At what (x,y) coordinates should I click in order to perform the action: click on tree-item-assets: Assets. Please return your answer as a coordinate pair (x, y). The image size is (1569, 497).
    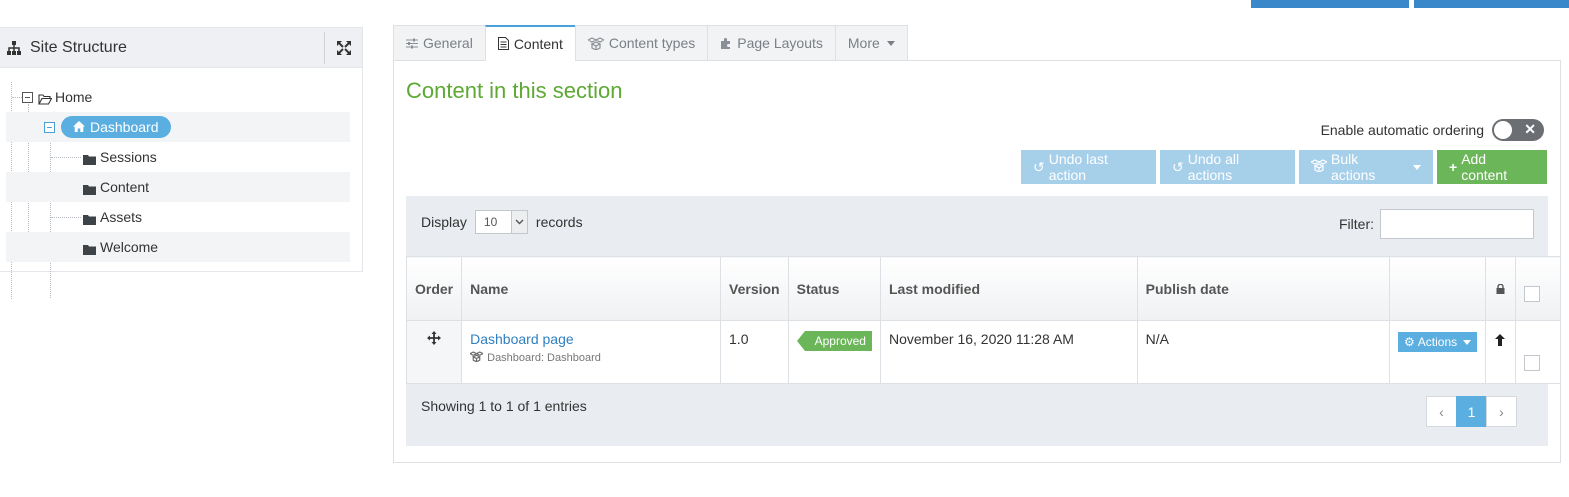
    Looking at the image, I should click on (181, 217).